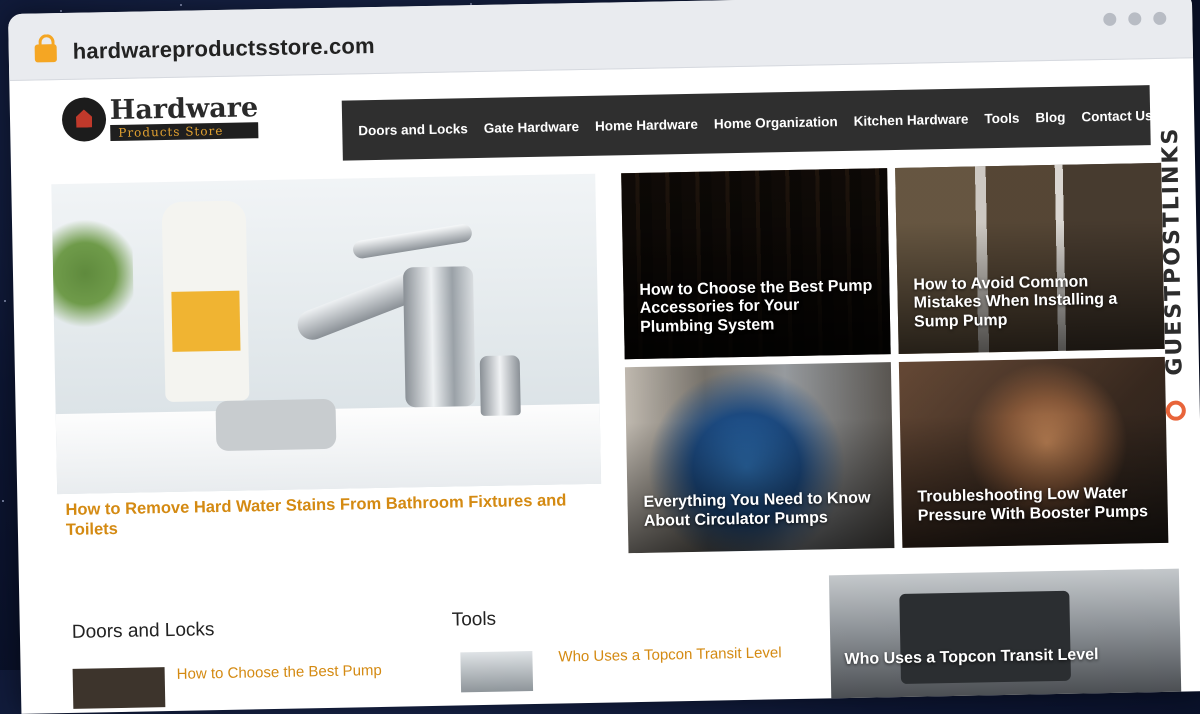 This screenshot has width=1200, height=714. I want to click on faucet-handle-decor, so click(412, 241).